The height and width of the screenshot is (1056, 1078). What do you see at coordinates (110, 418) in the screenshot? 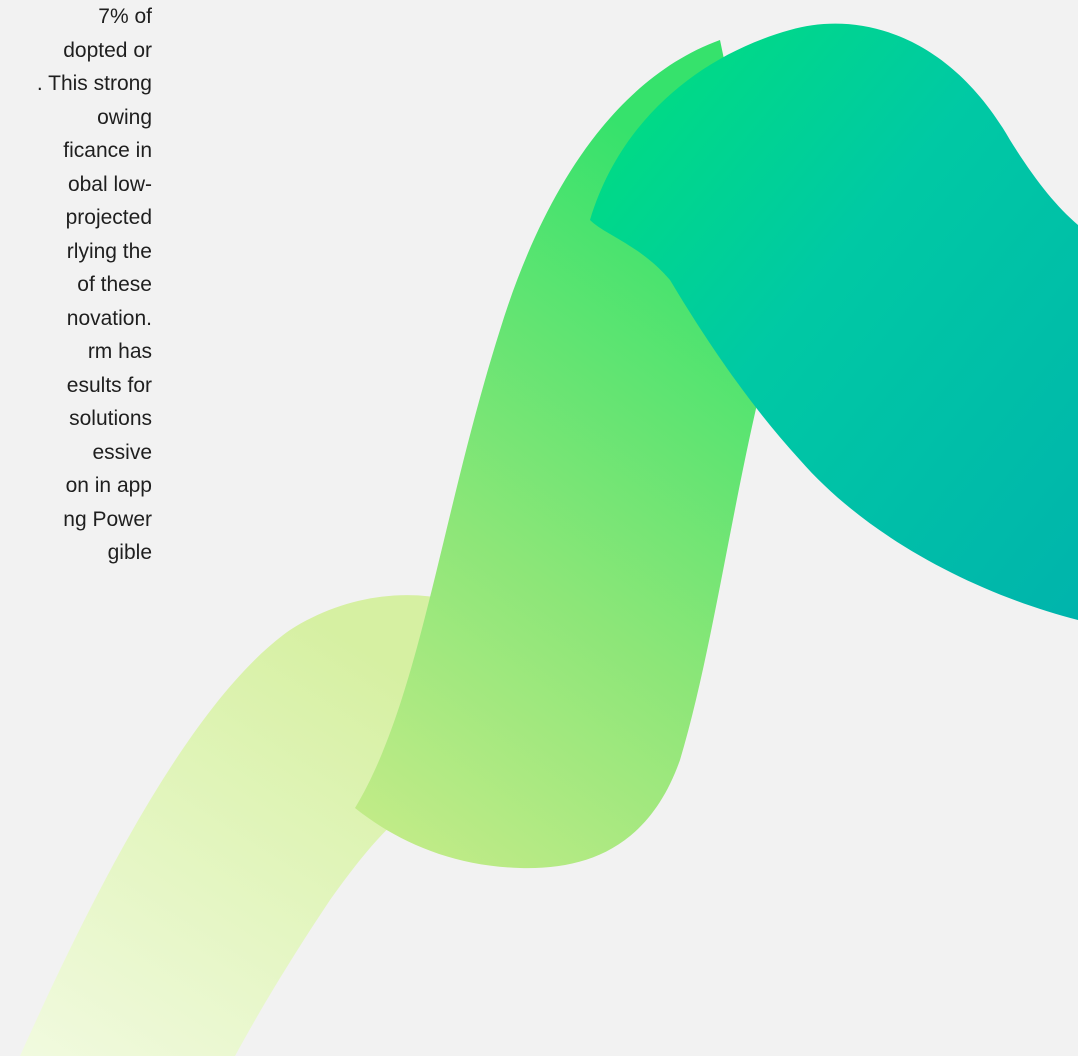
I see `text-line: solutions` at bounding box center [110, 418].